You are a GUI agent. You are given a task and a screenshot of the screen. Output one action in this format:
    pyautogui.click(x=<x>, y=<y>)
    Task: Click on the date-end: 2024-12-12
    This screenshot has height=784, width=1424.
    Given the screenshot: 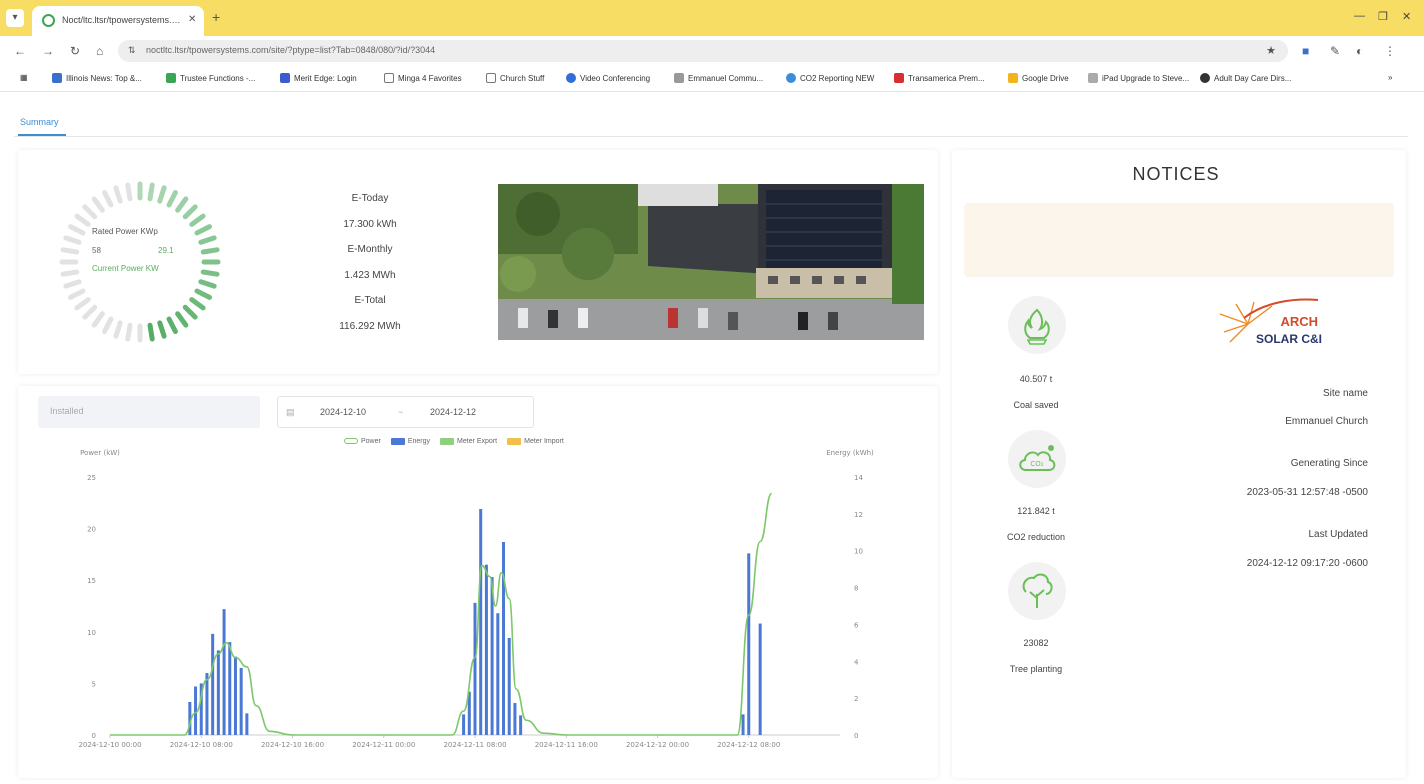 What is the action you would take?
    pyautogui.click(x=453, y=412)
    